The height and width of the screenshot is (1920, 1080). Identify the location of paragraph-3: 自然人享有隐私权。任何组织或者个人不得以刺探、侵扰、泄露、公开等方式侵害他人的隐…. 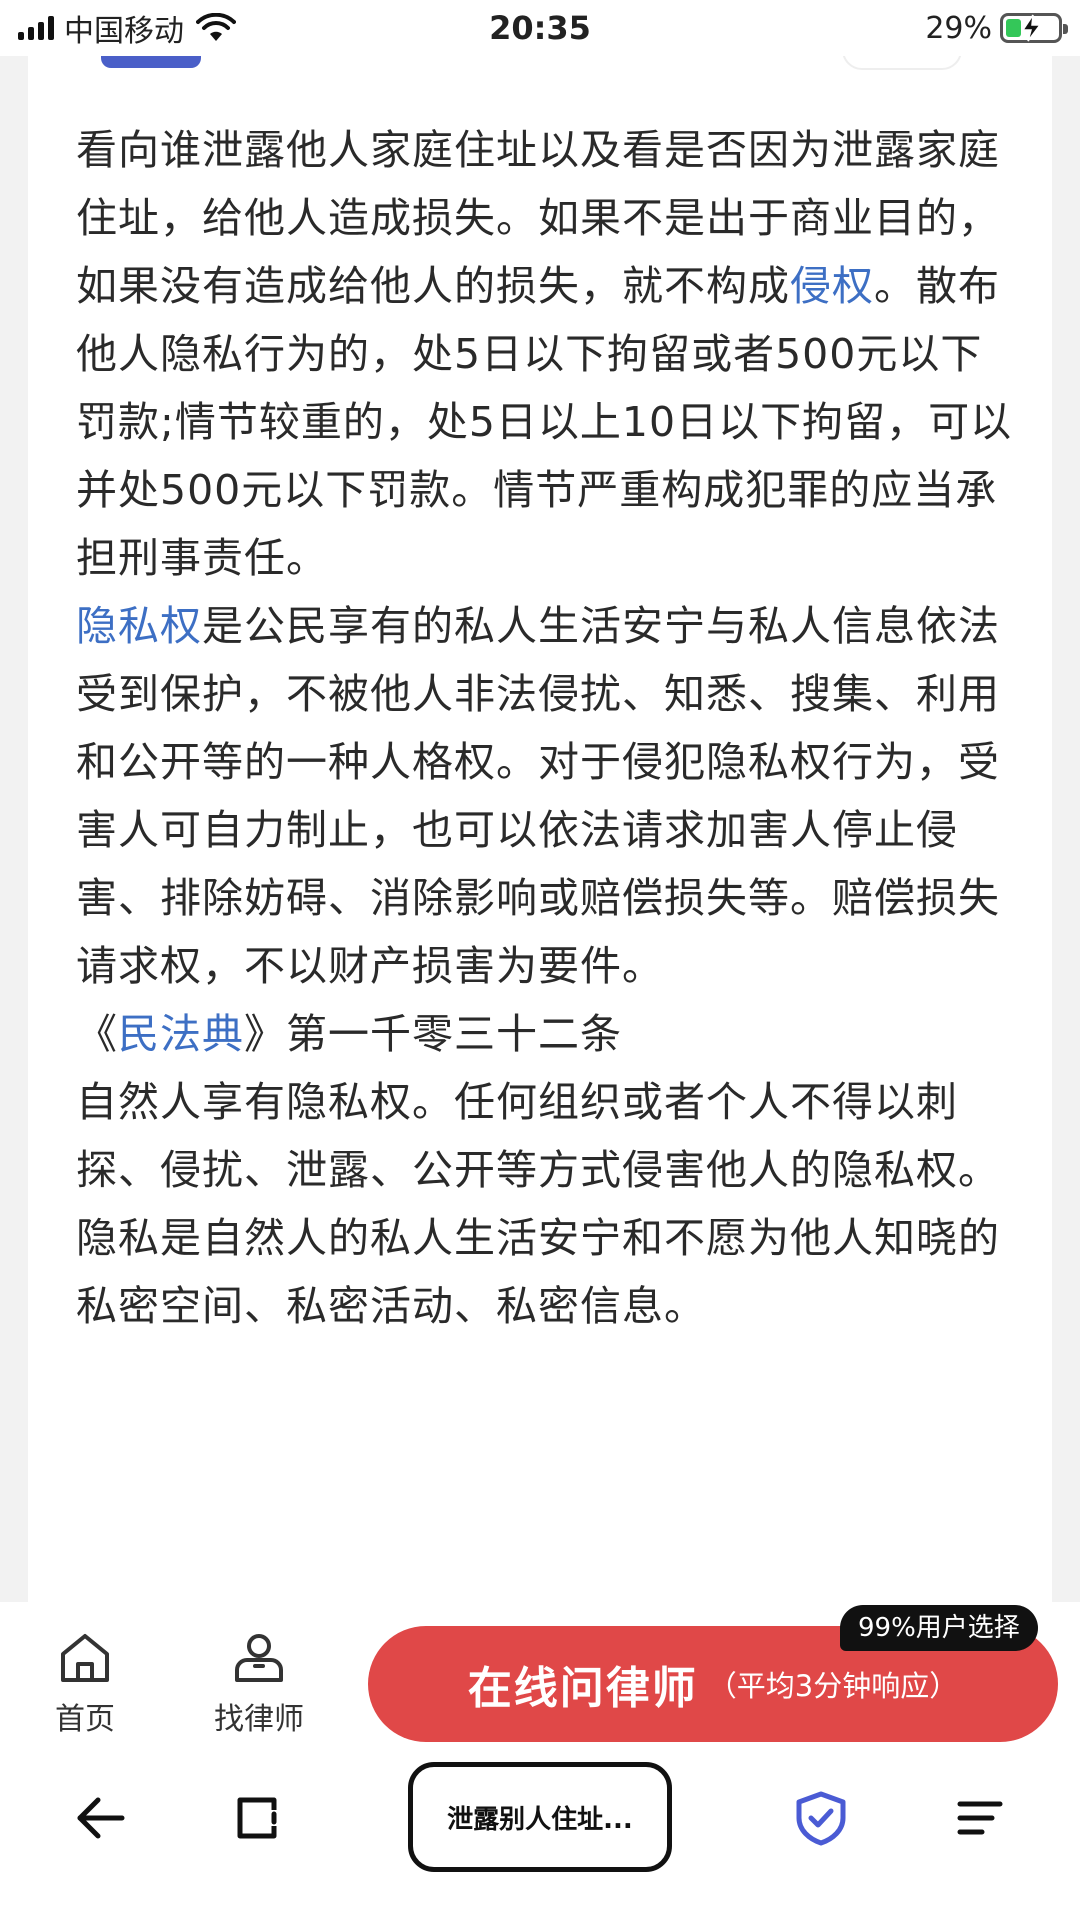
(538, 1136).